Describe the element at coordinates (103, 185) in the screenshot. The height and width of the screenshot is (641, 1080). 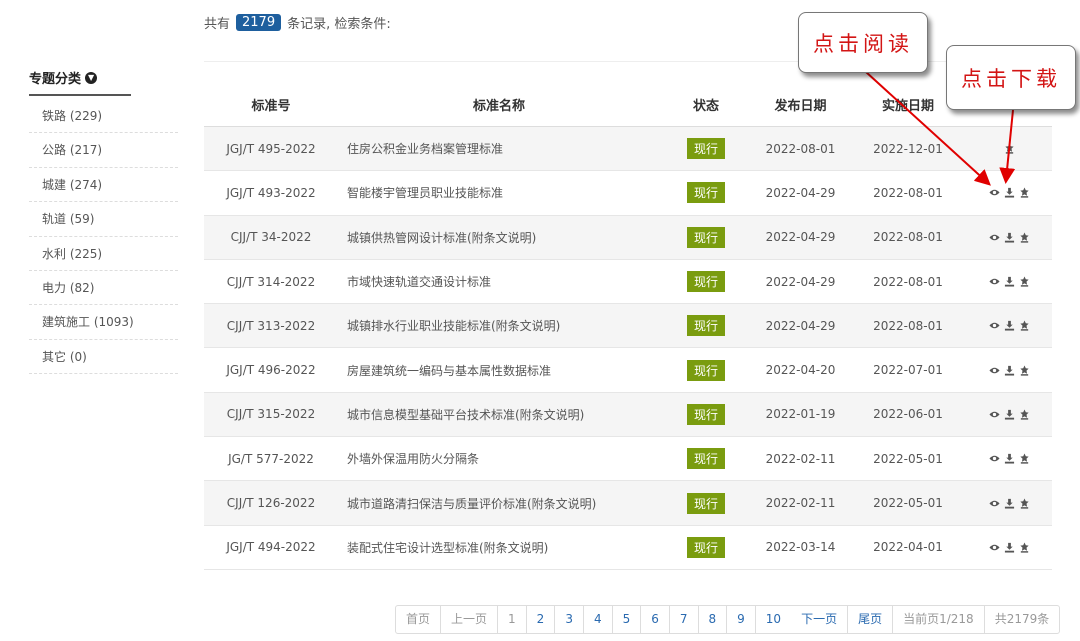
I see `sidebar-item: 城建 (274)` at that location.